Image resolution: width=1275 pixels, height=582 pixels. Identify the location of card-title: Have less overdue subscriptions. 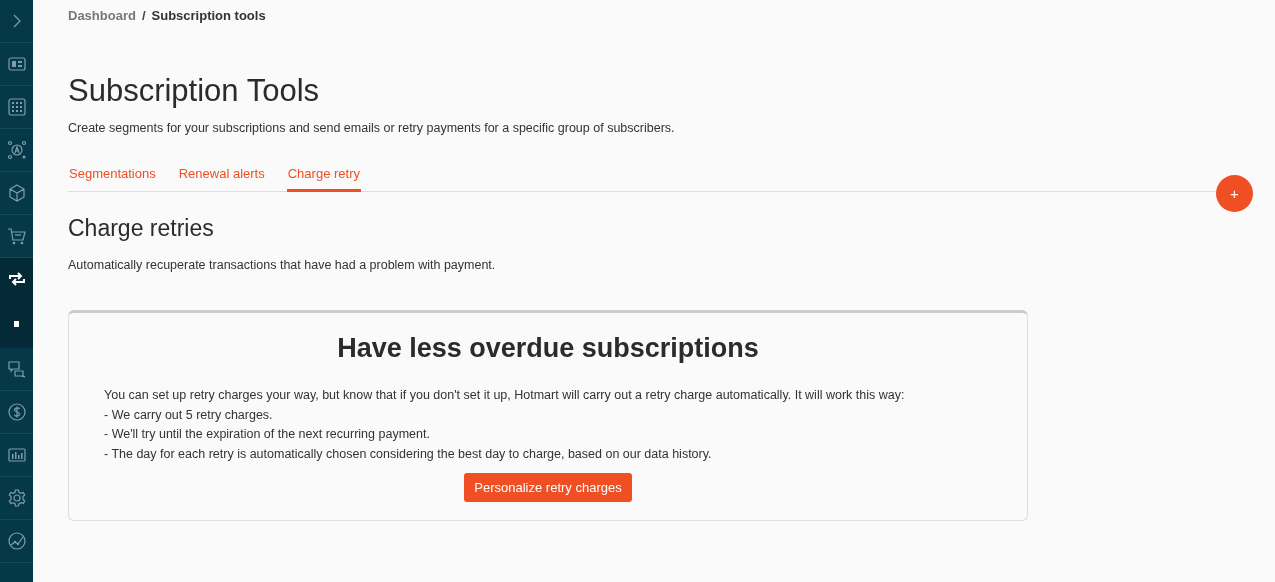
(548, 348).